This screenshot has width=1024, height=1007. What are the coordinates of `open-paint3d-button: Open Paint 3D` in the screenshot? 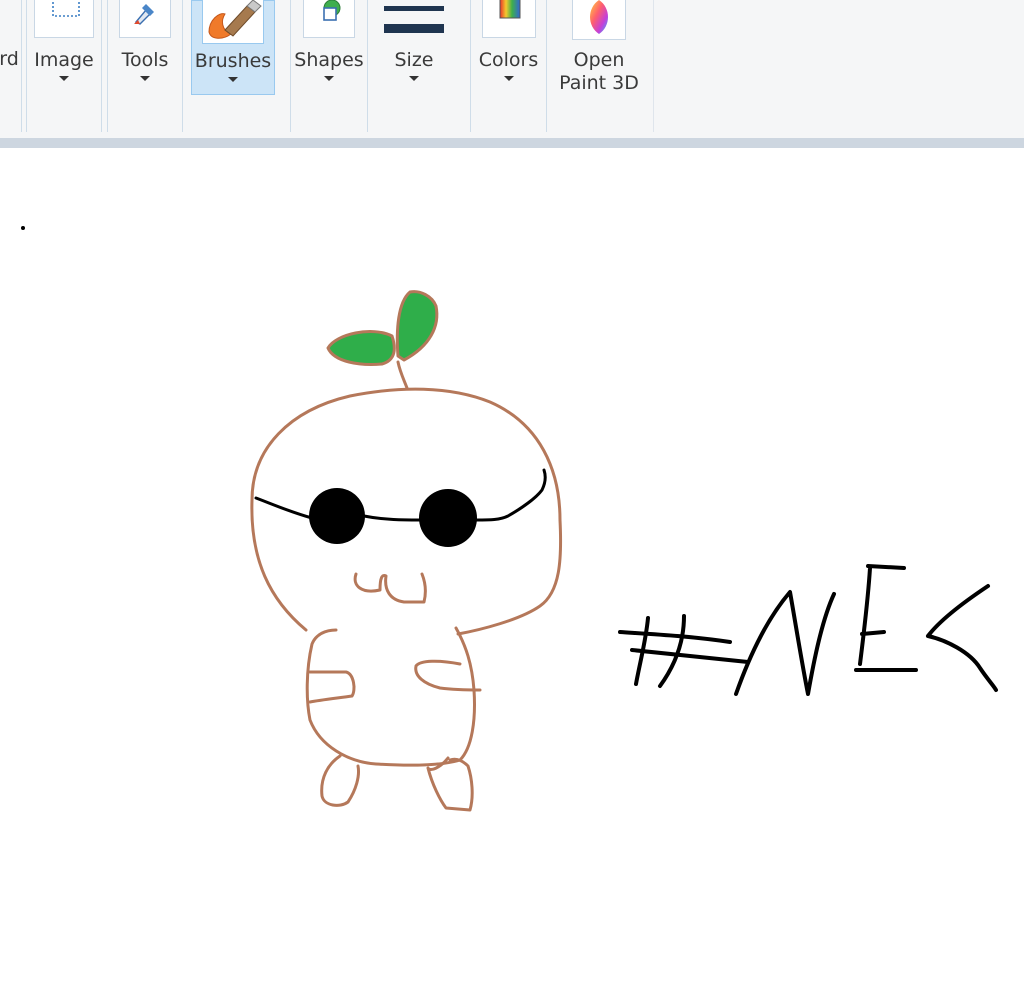 It's located at (599, 50).